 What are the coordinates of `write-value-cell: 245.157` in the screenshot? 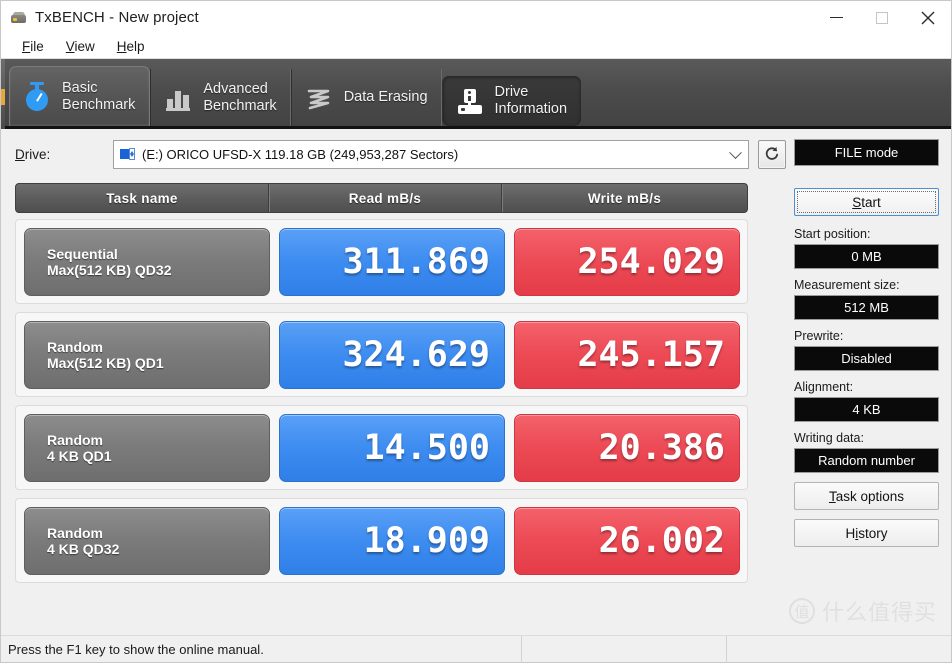 It's located at (627, 354).